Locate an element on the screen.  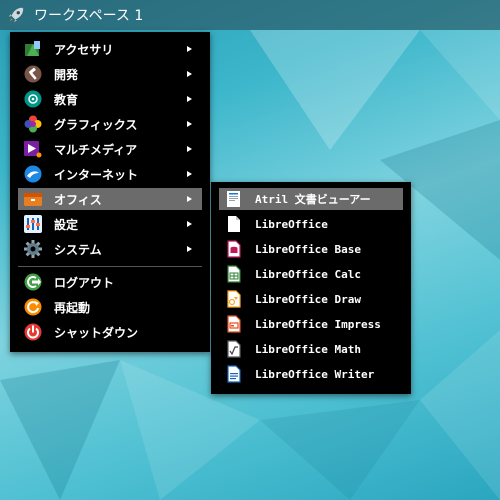
menu-item-logout: ログアウト is located at coordinates (110, 282).